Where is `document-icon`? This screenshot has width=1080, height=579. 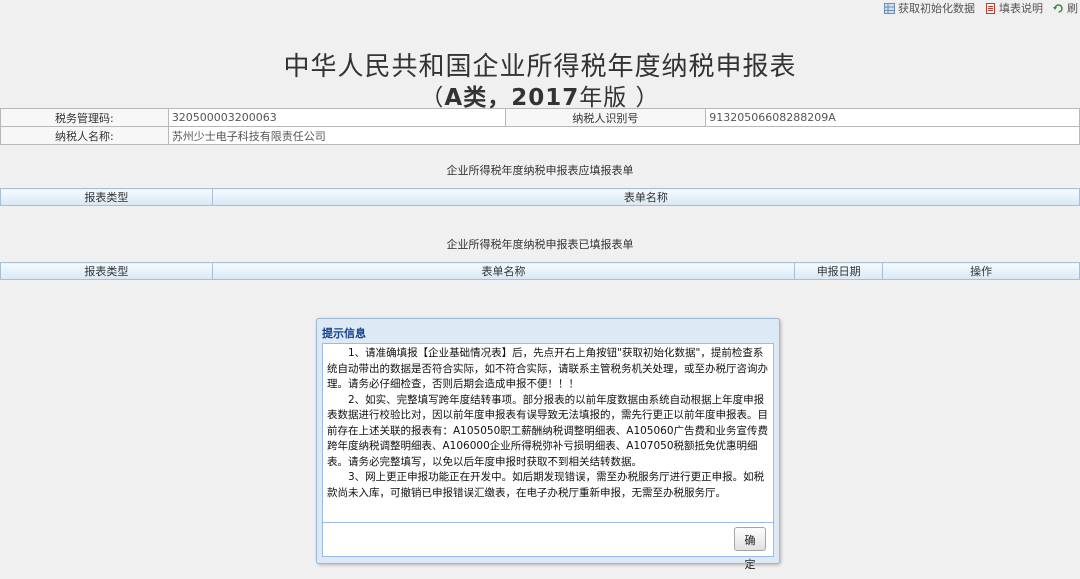
document-icon is located at coordinates (990, 8).